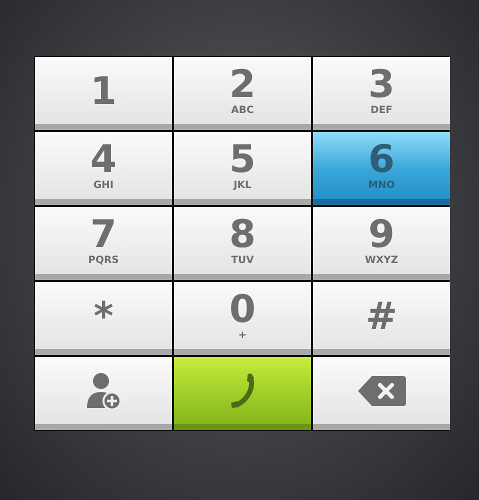 This screenshot has width=479, height=500. I want to click on key-digit: 4, so click(103, 159).